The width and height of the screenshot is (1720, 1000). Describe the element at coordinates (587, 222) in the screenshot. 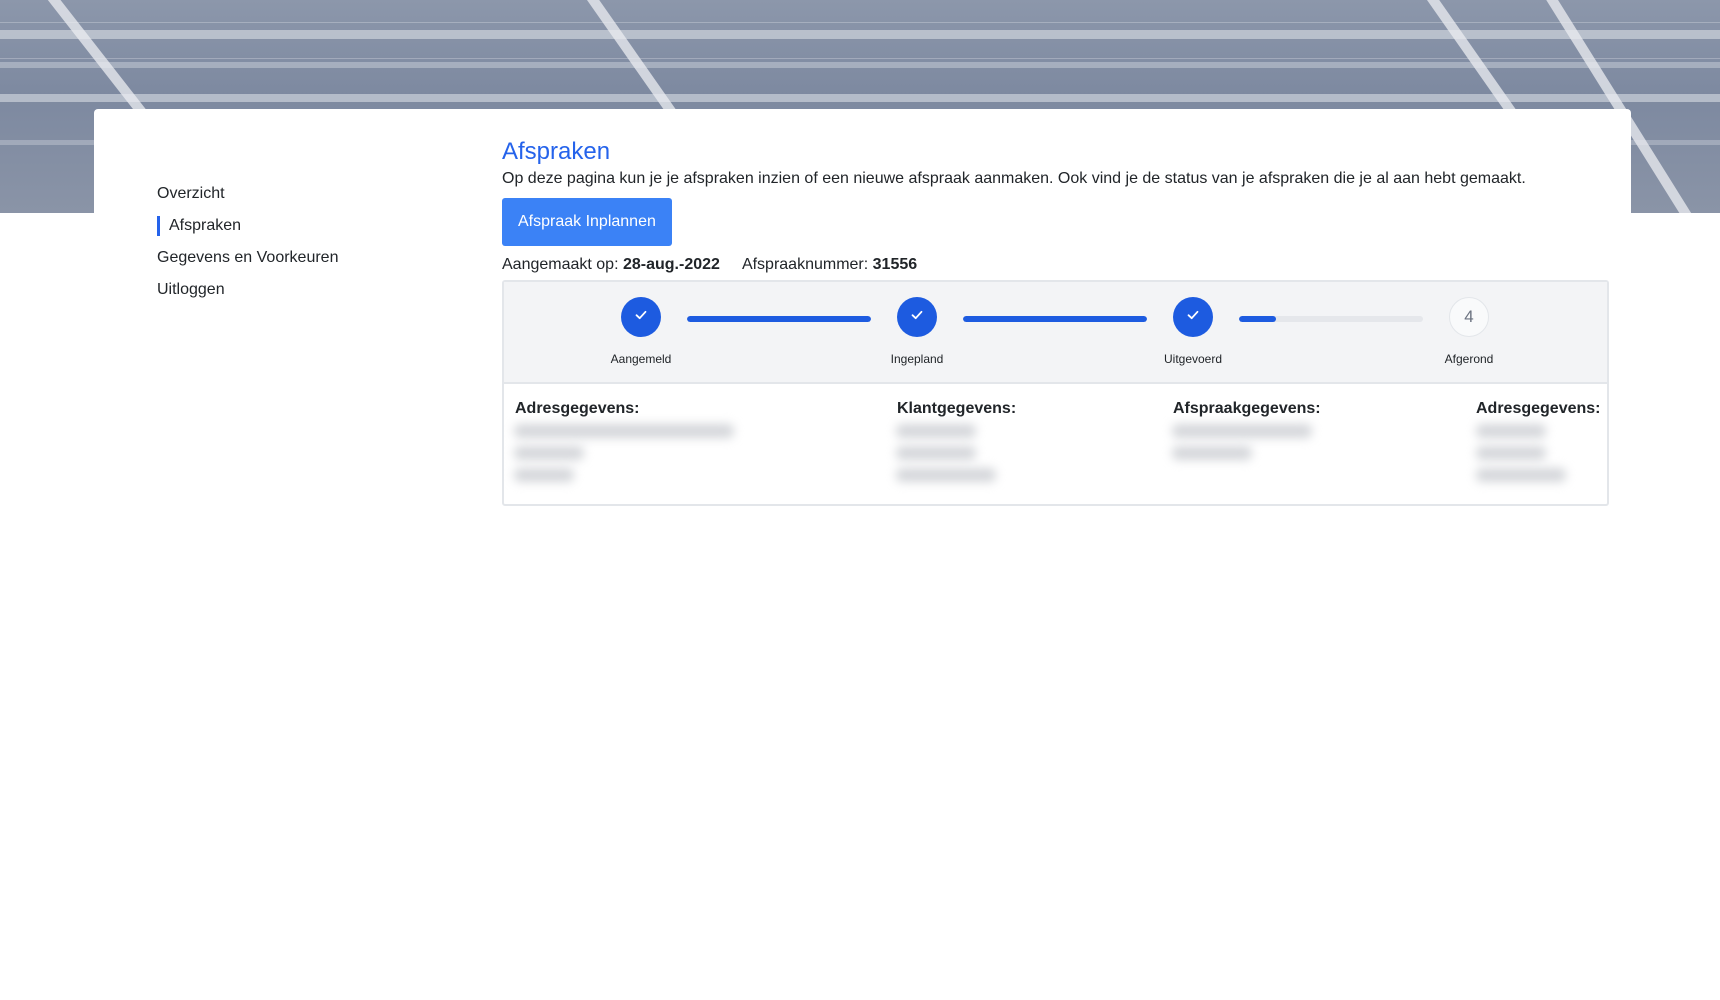

I see `schedule-appointment-button: Afspraak Inplannen` at that location.